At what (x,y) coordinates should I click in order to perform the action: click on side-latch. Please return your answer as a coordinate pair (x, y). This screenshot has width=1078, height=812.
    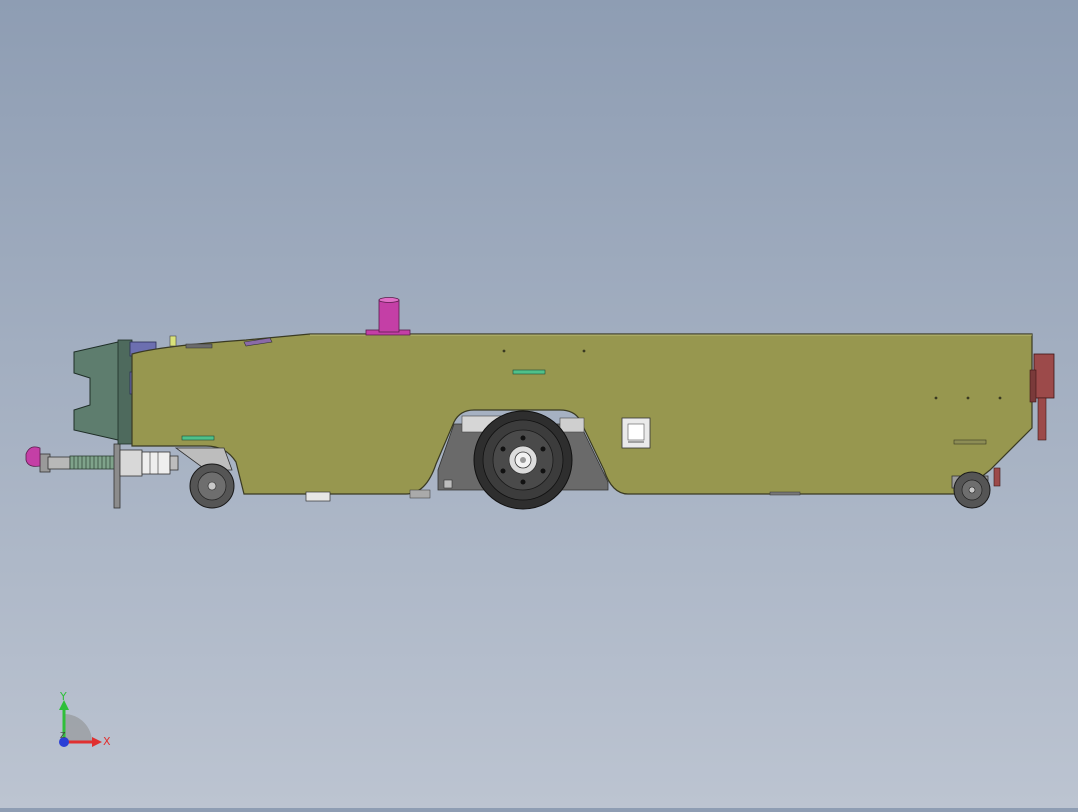
    Looking at the image, I should click on (636, 433).